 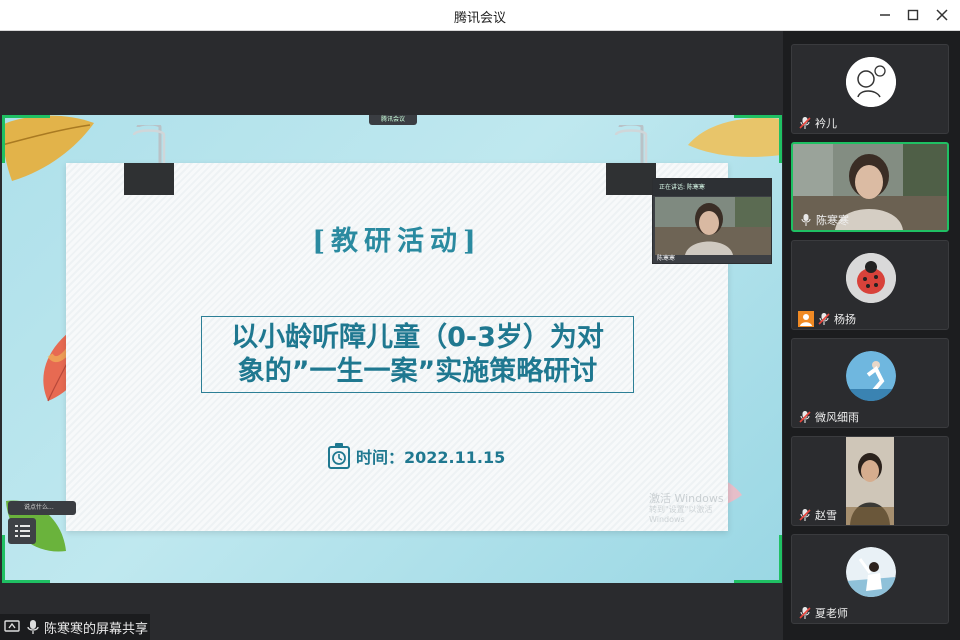 I want to click on participant-tile: 赵雪, so click(x=870, y=481).